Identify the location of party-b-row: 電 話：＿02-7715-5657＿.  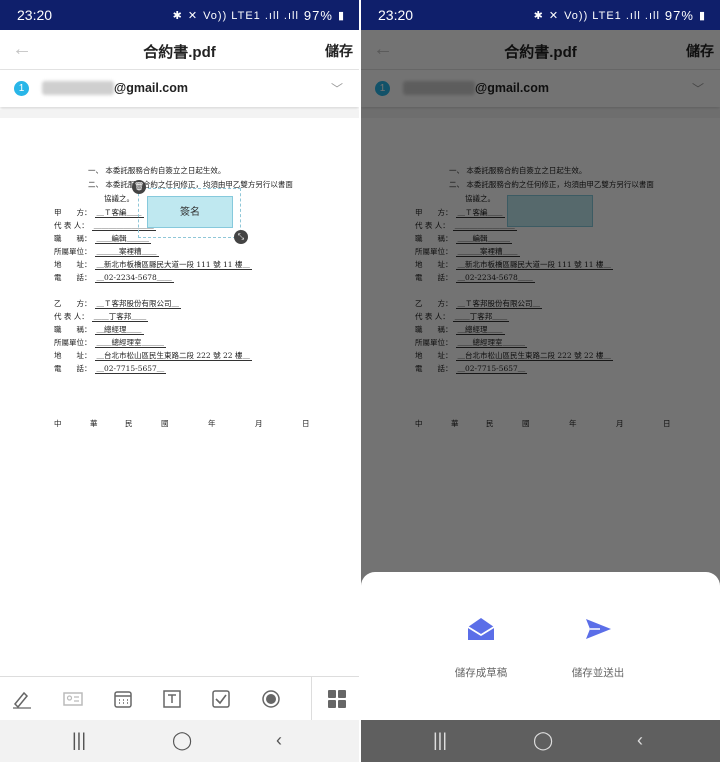
(110, 369).